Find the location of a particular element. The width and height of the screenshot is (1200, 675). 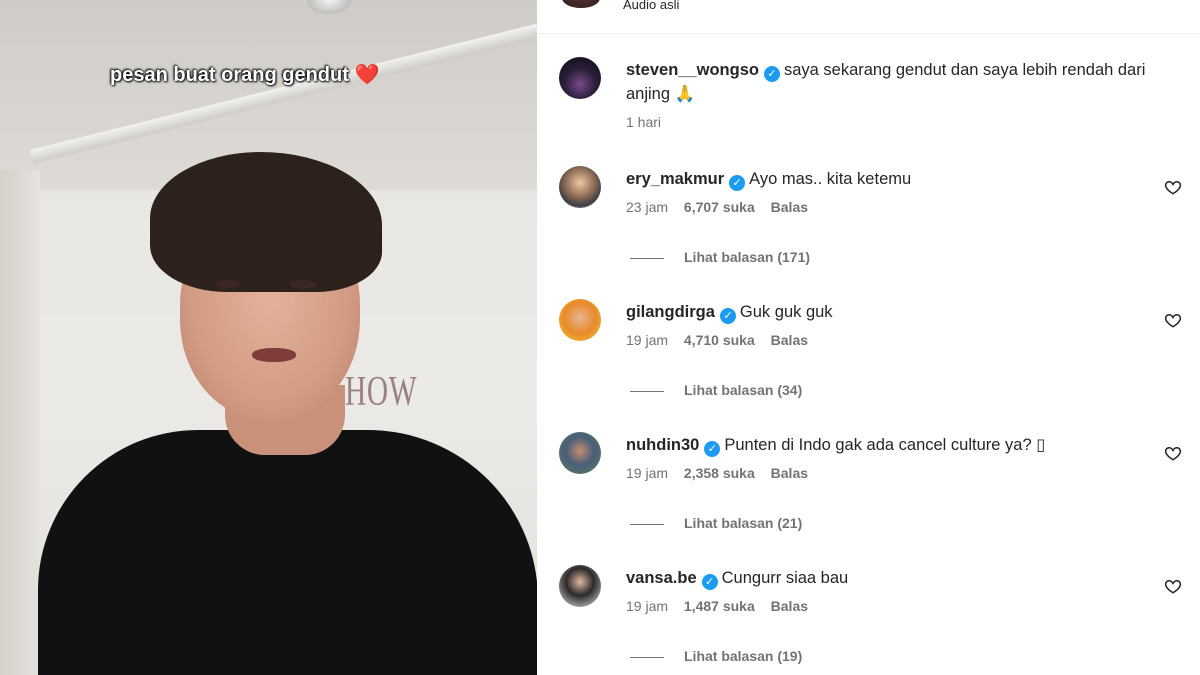

view-replies-label: Lihat balasan (171) is located at coordinates (747, 257).